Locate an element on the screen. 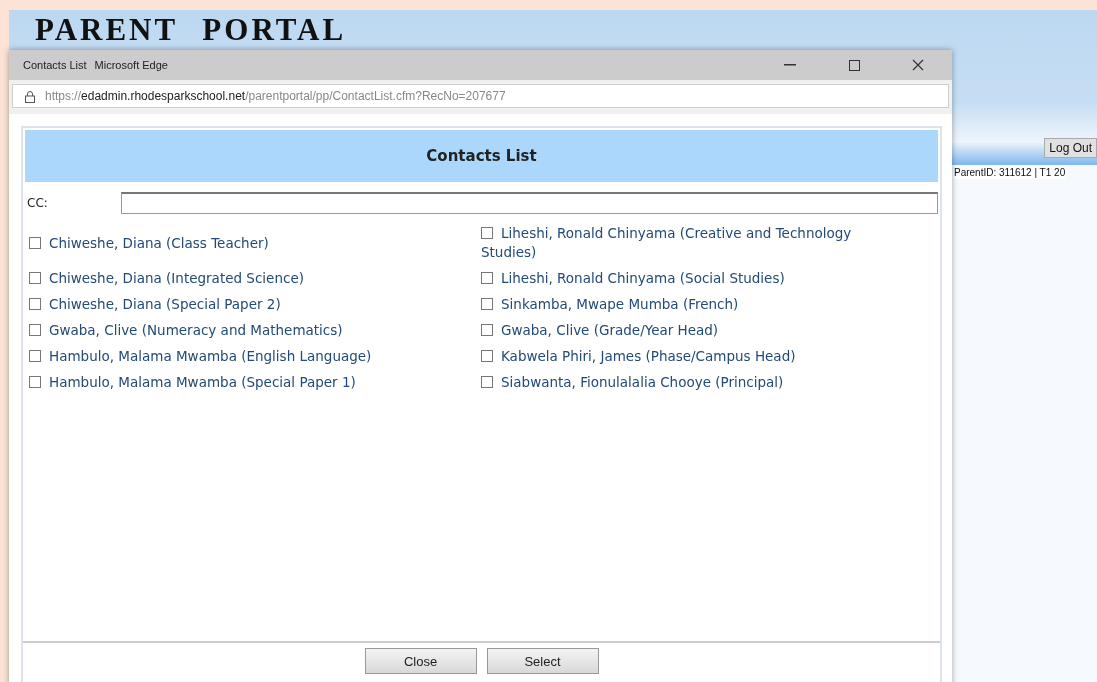 The image size is (1097, 682). log-out-button: Log Out is located at coordinates (1070, 148).